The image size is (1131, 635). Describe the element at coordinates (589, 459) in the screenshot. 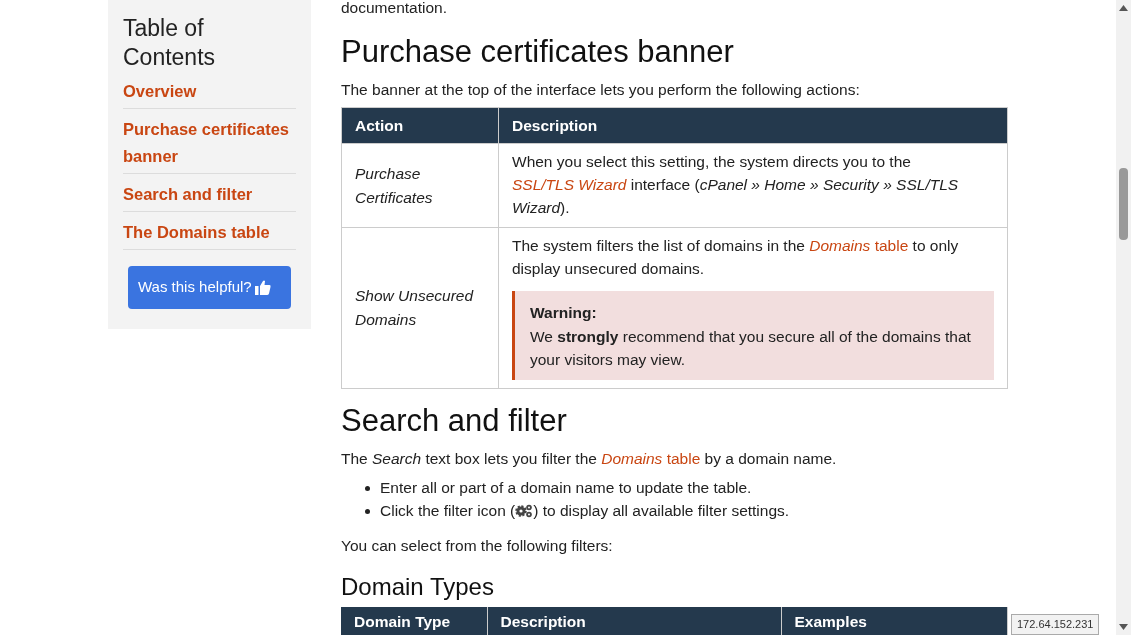

I see `paragraph: The Search text box lets you filter the Domains table by a domain name.` at that location.